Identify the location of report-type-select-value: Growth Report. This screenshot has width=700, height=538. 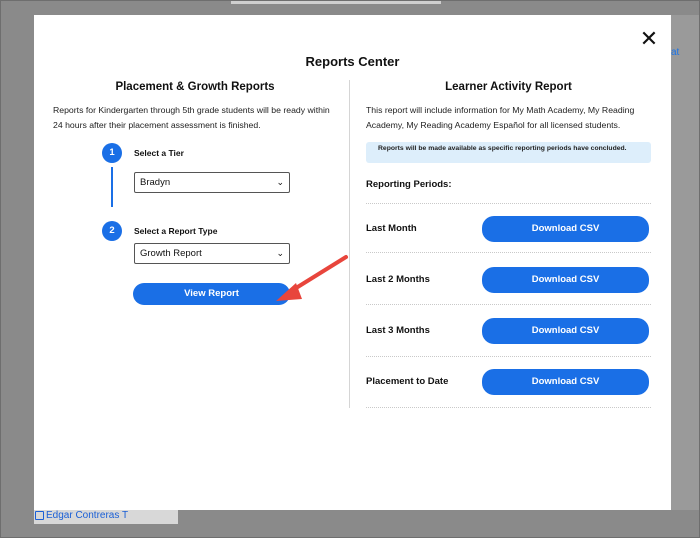
(171, 253).